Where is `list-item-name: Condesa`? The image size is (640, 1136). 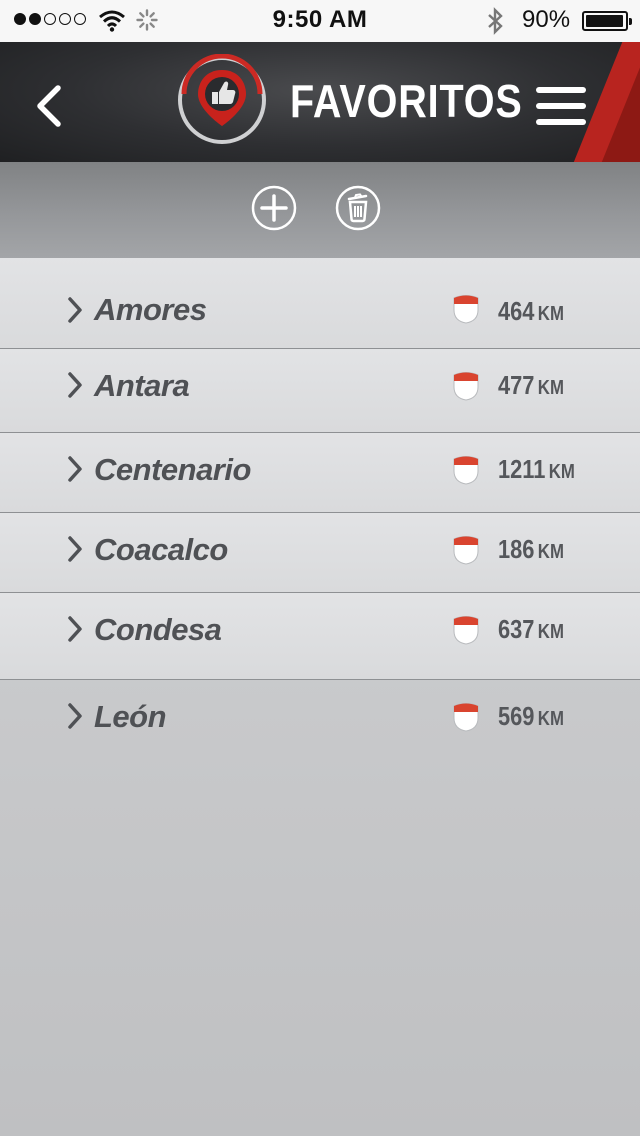 list-item-name: Condesa is located at coordinates (158, 629).